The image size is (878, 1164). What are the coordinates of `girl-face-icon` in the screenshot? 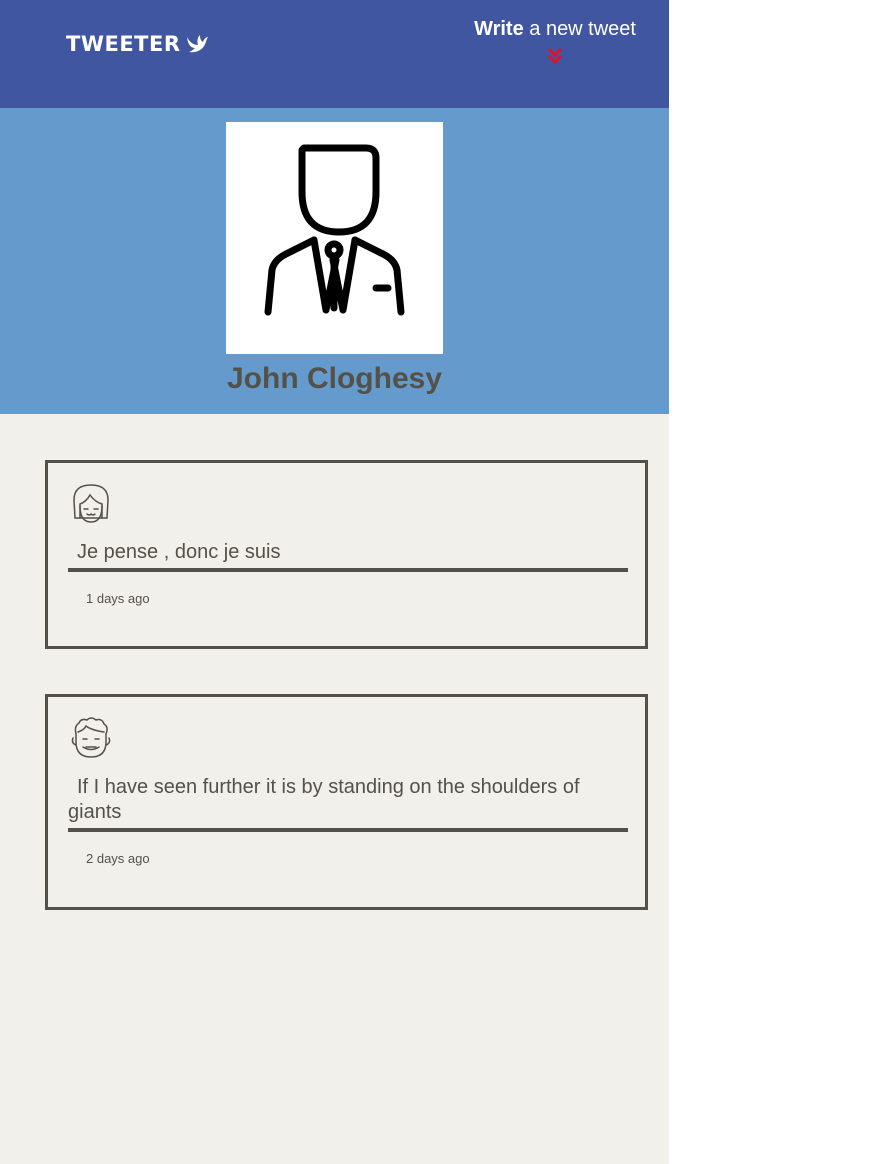 It's located at (91, 504).